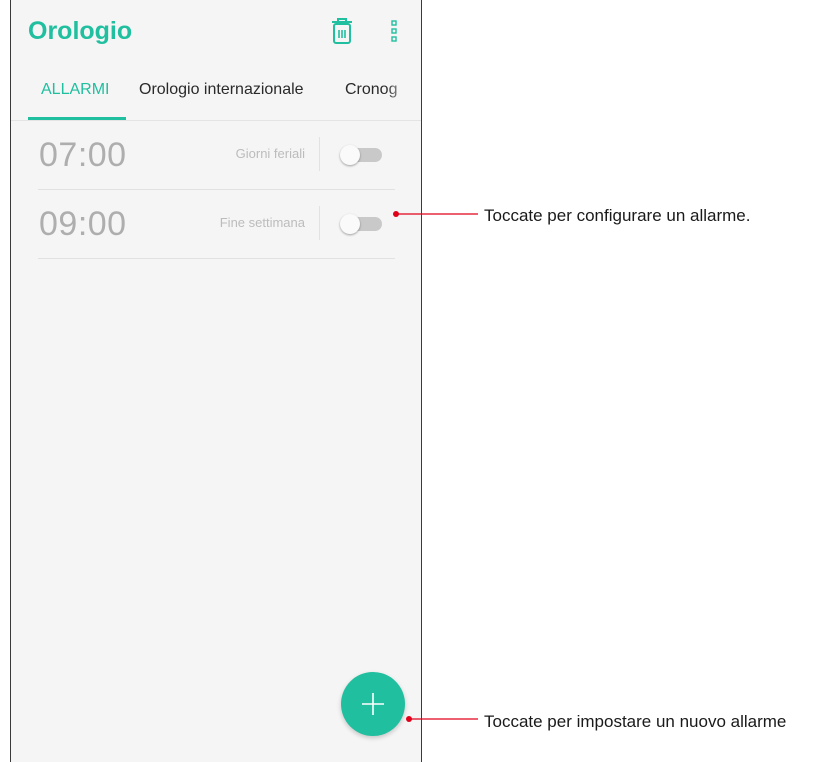  Describe the element at coordinates (75, 90) in the screenshot. I see `tab-alarms: ALLARMI` at that location.